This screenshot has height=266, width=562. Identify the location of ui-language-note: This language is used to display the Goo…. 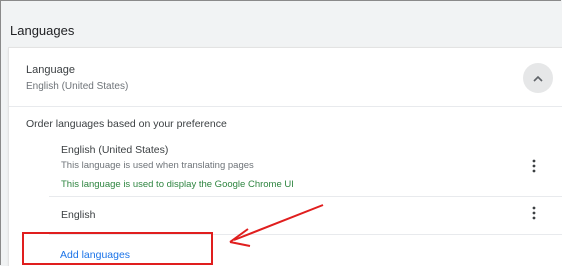
(177, 184).